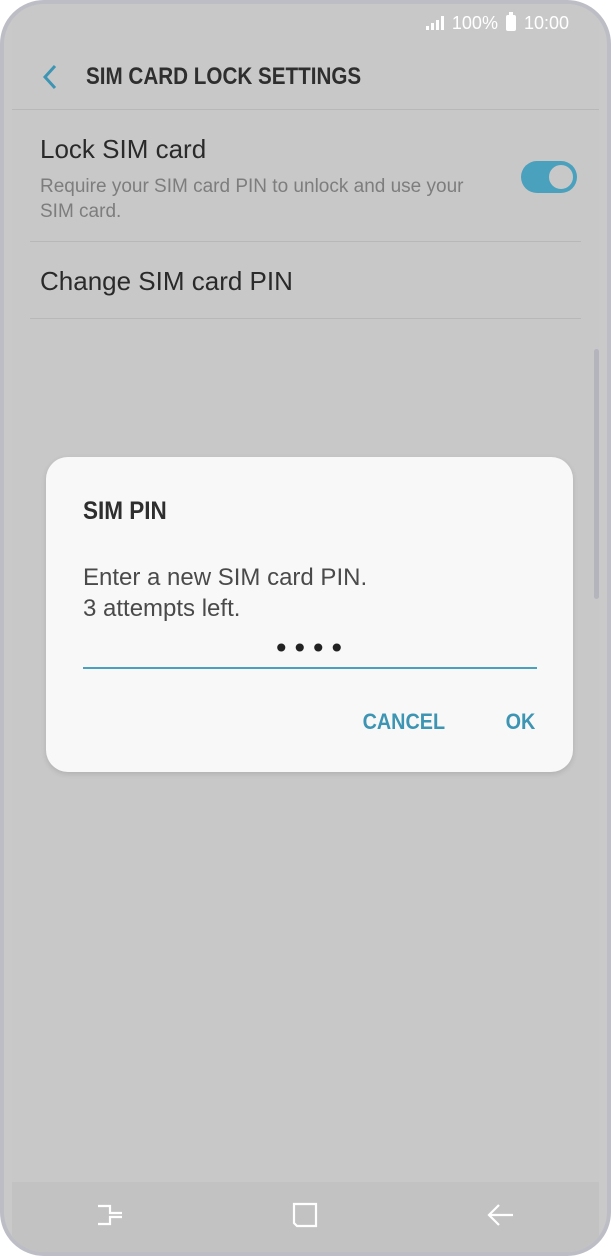 The width and height of the screenshot is (611, 1256). Describe the element at coordinates (434, 23) in the screenshot. I see `signal-icon` at that location.